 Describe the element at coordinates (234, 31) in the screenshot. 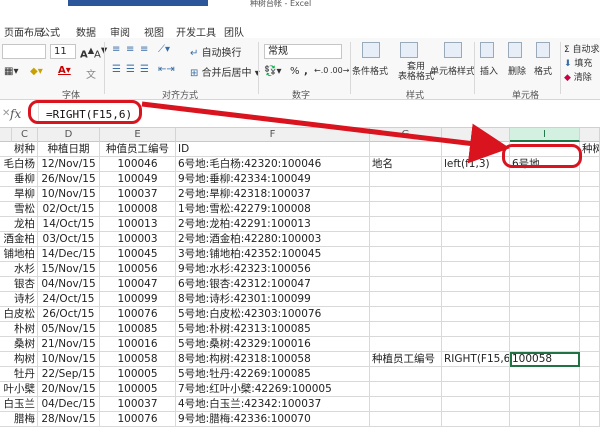

I see `tab-team: 团队` at that location.